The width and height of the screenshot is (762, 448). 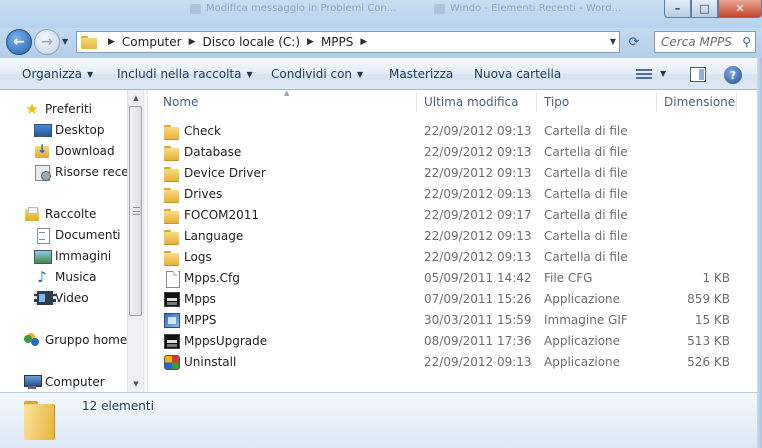 I want to click on file-size: 526 KB, so click(x=708, y=362).